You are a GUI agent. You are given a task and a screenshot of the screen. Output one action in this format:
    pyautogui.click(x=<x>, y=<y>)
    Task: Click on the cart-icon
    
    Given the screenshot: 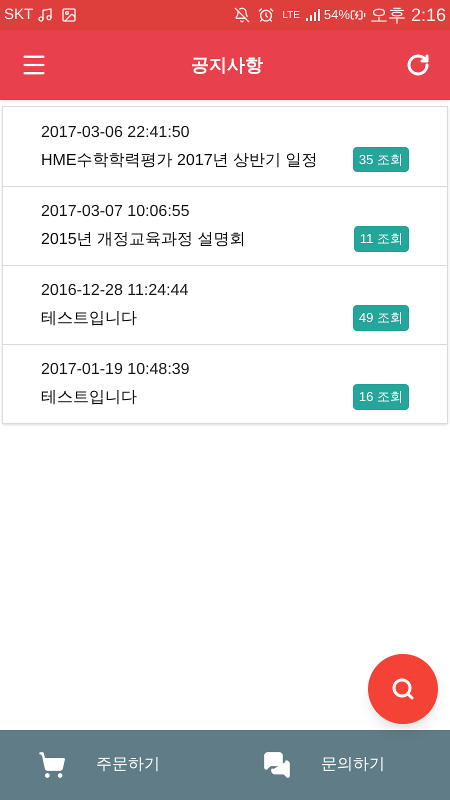 What is the action you would take?
    pyautogui.click(x=52, y=765)
    